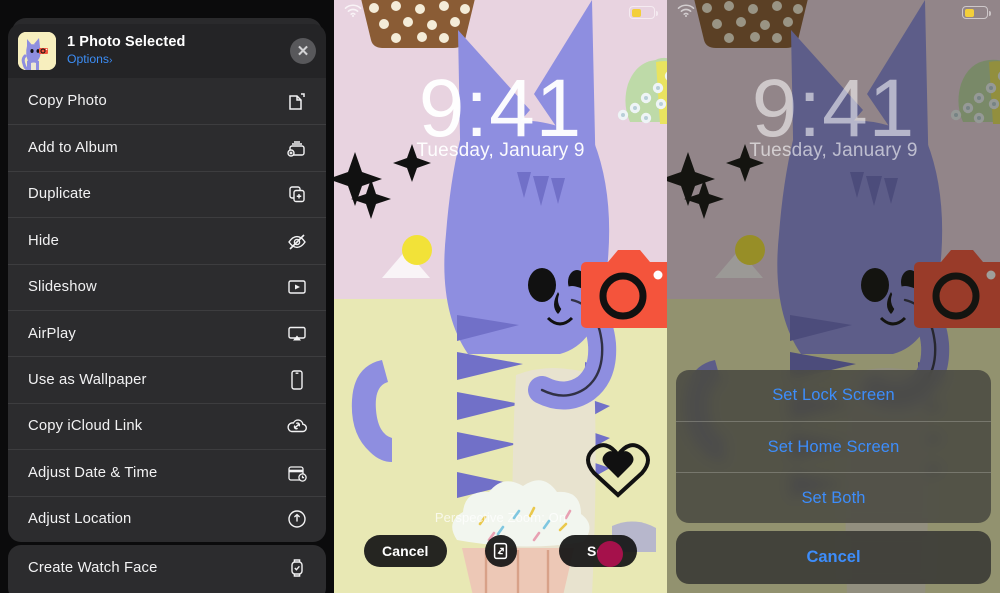 This screenshot has width=1000, height=593. I want to click on menu-item-label: Copy Photo, so click(67, 101).